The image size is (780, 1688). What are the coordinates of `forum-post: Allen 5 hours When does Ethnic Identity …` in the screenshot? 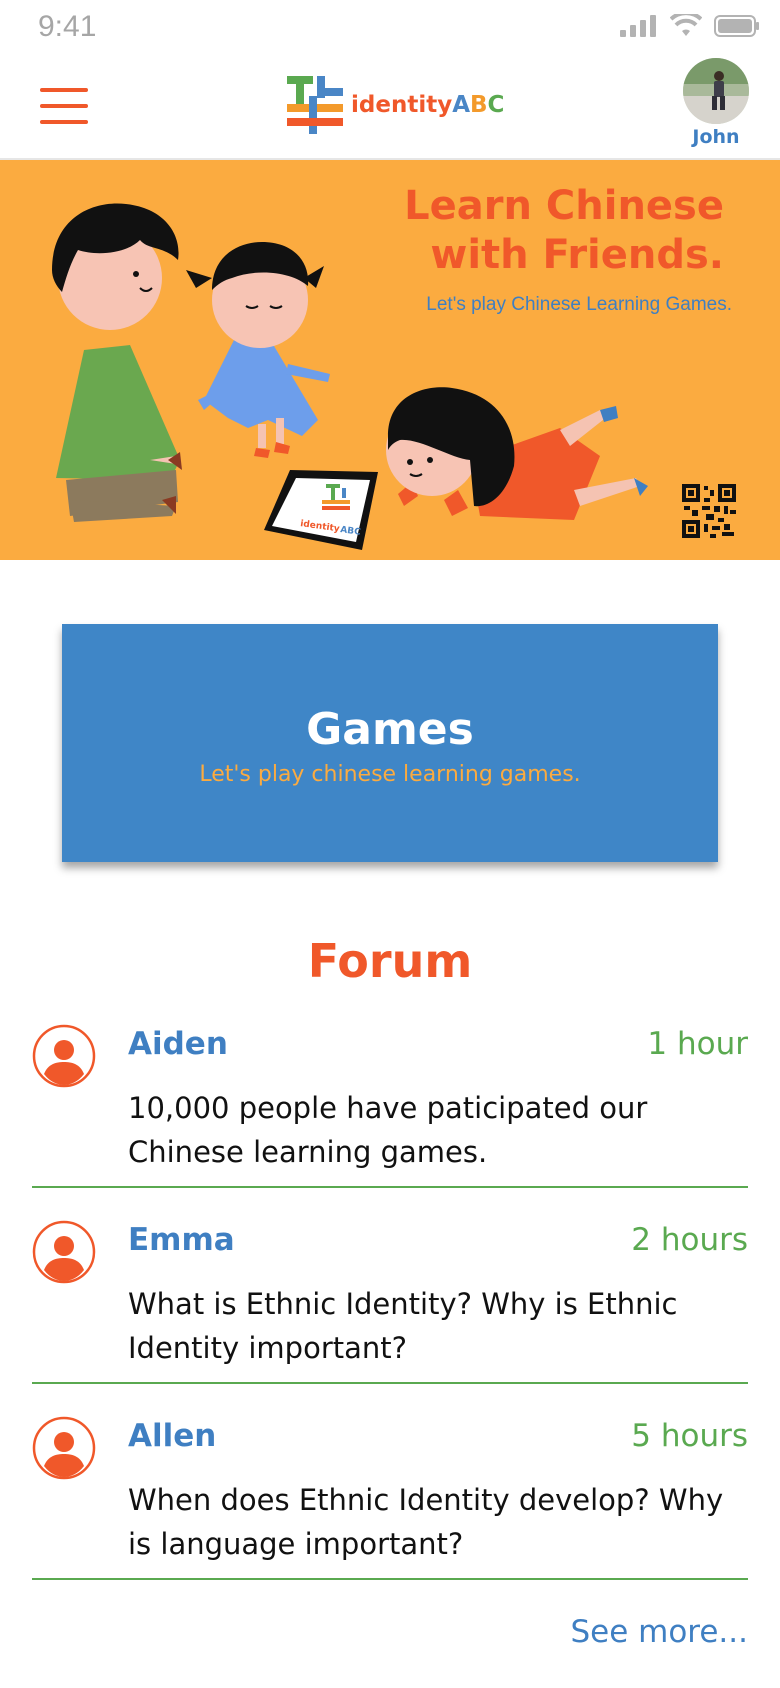 It's located at (390, 1488).